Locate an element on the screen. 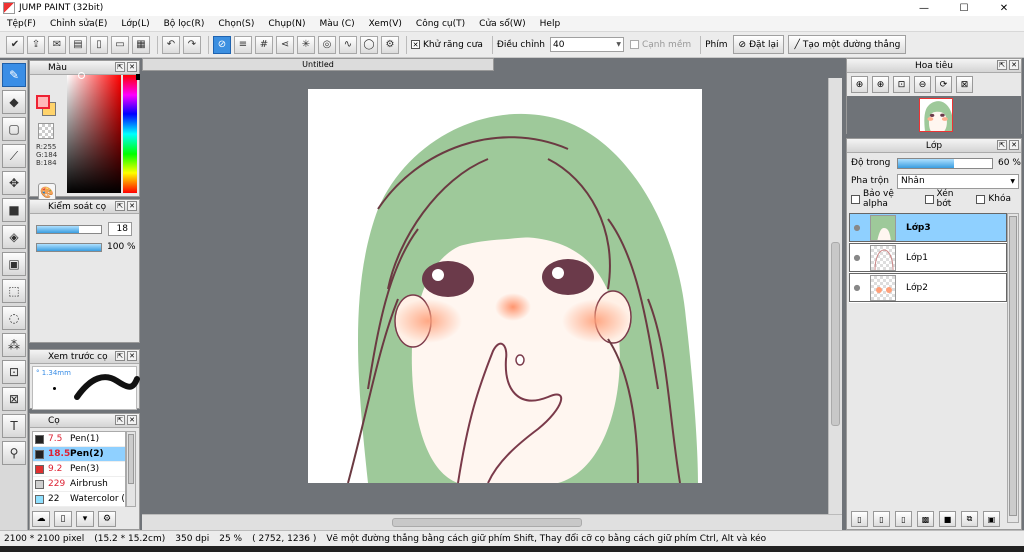 The height and width of the screenshot is (552, 1024). hue-slider-handle is located at coordinates (138, 77).